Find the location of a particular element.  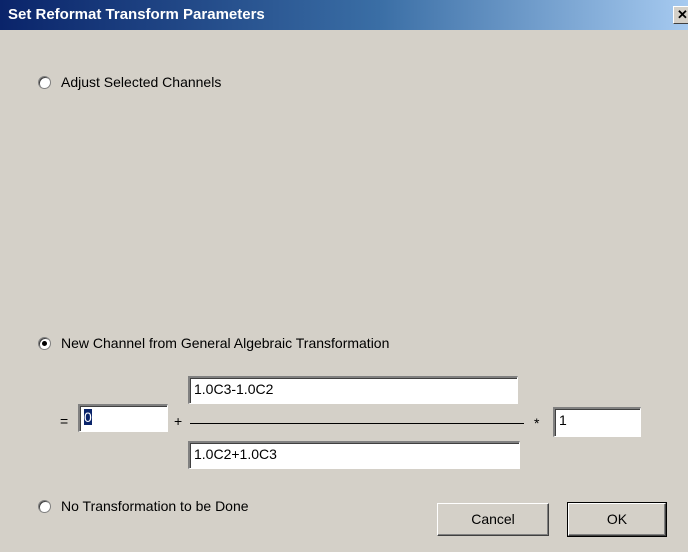

equals-sign: = is located at coordinates (64, 421).